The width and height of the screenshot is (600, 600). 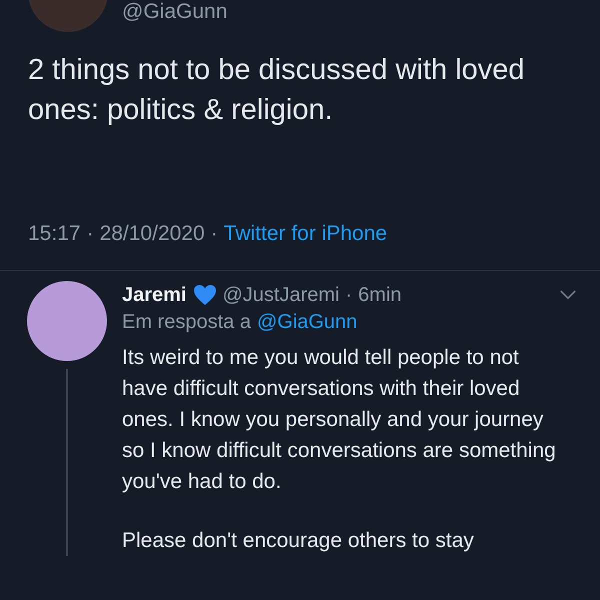 I want to click on heart-icon, so click(x=204, y=295).